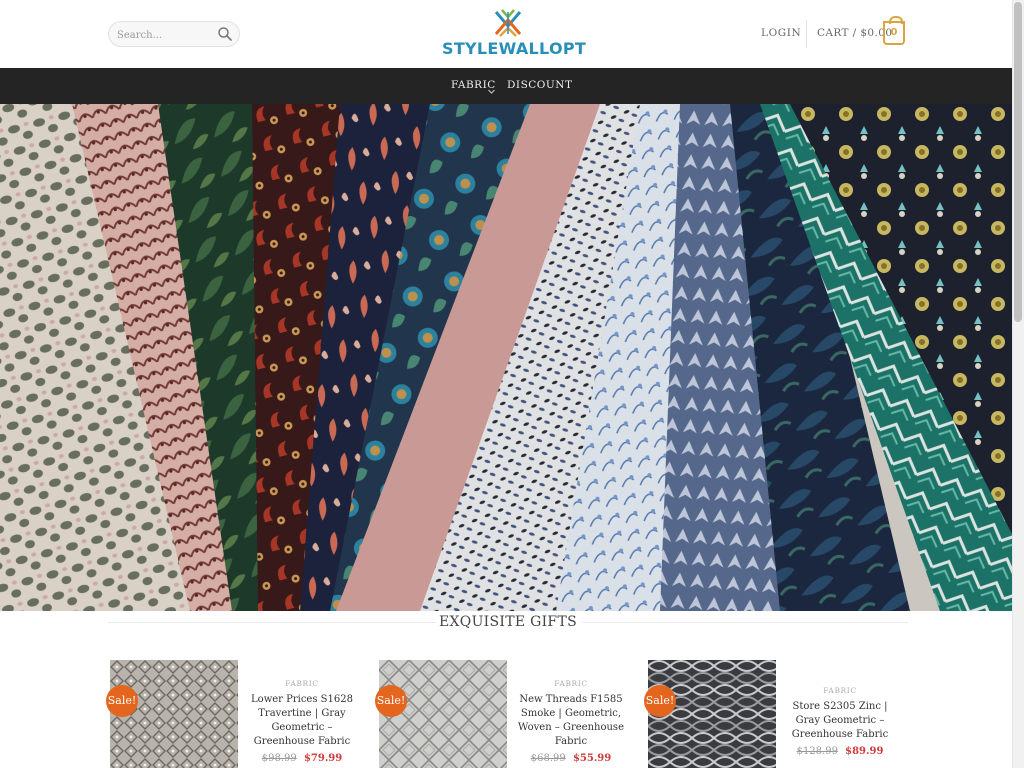 The width and height of the screenshot is (1024, 768). What do you see at coordinates (1018, 162) in the screenshot?
I see `scrollbar-thumb` at bounding box center [1018, 162].